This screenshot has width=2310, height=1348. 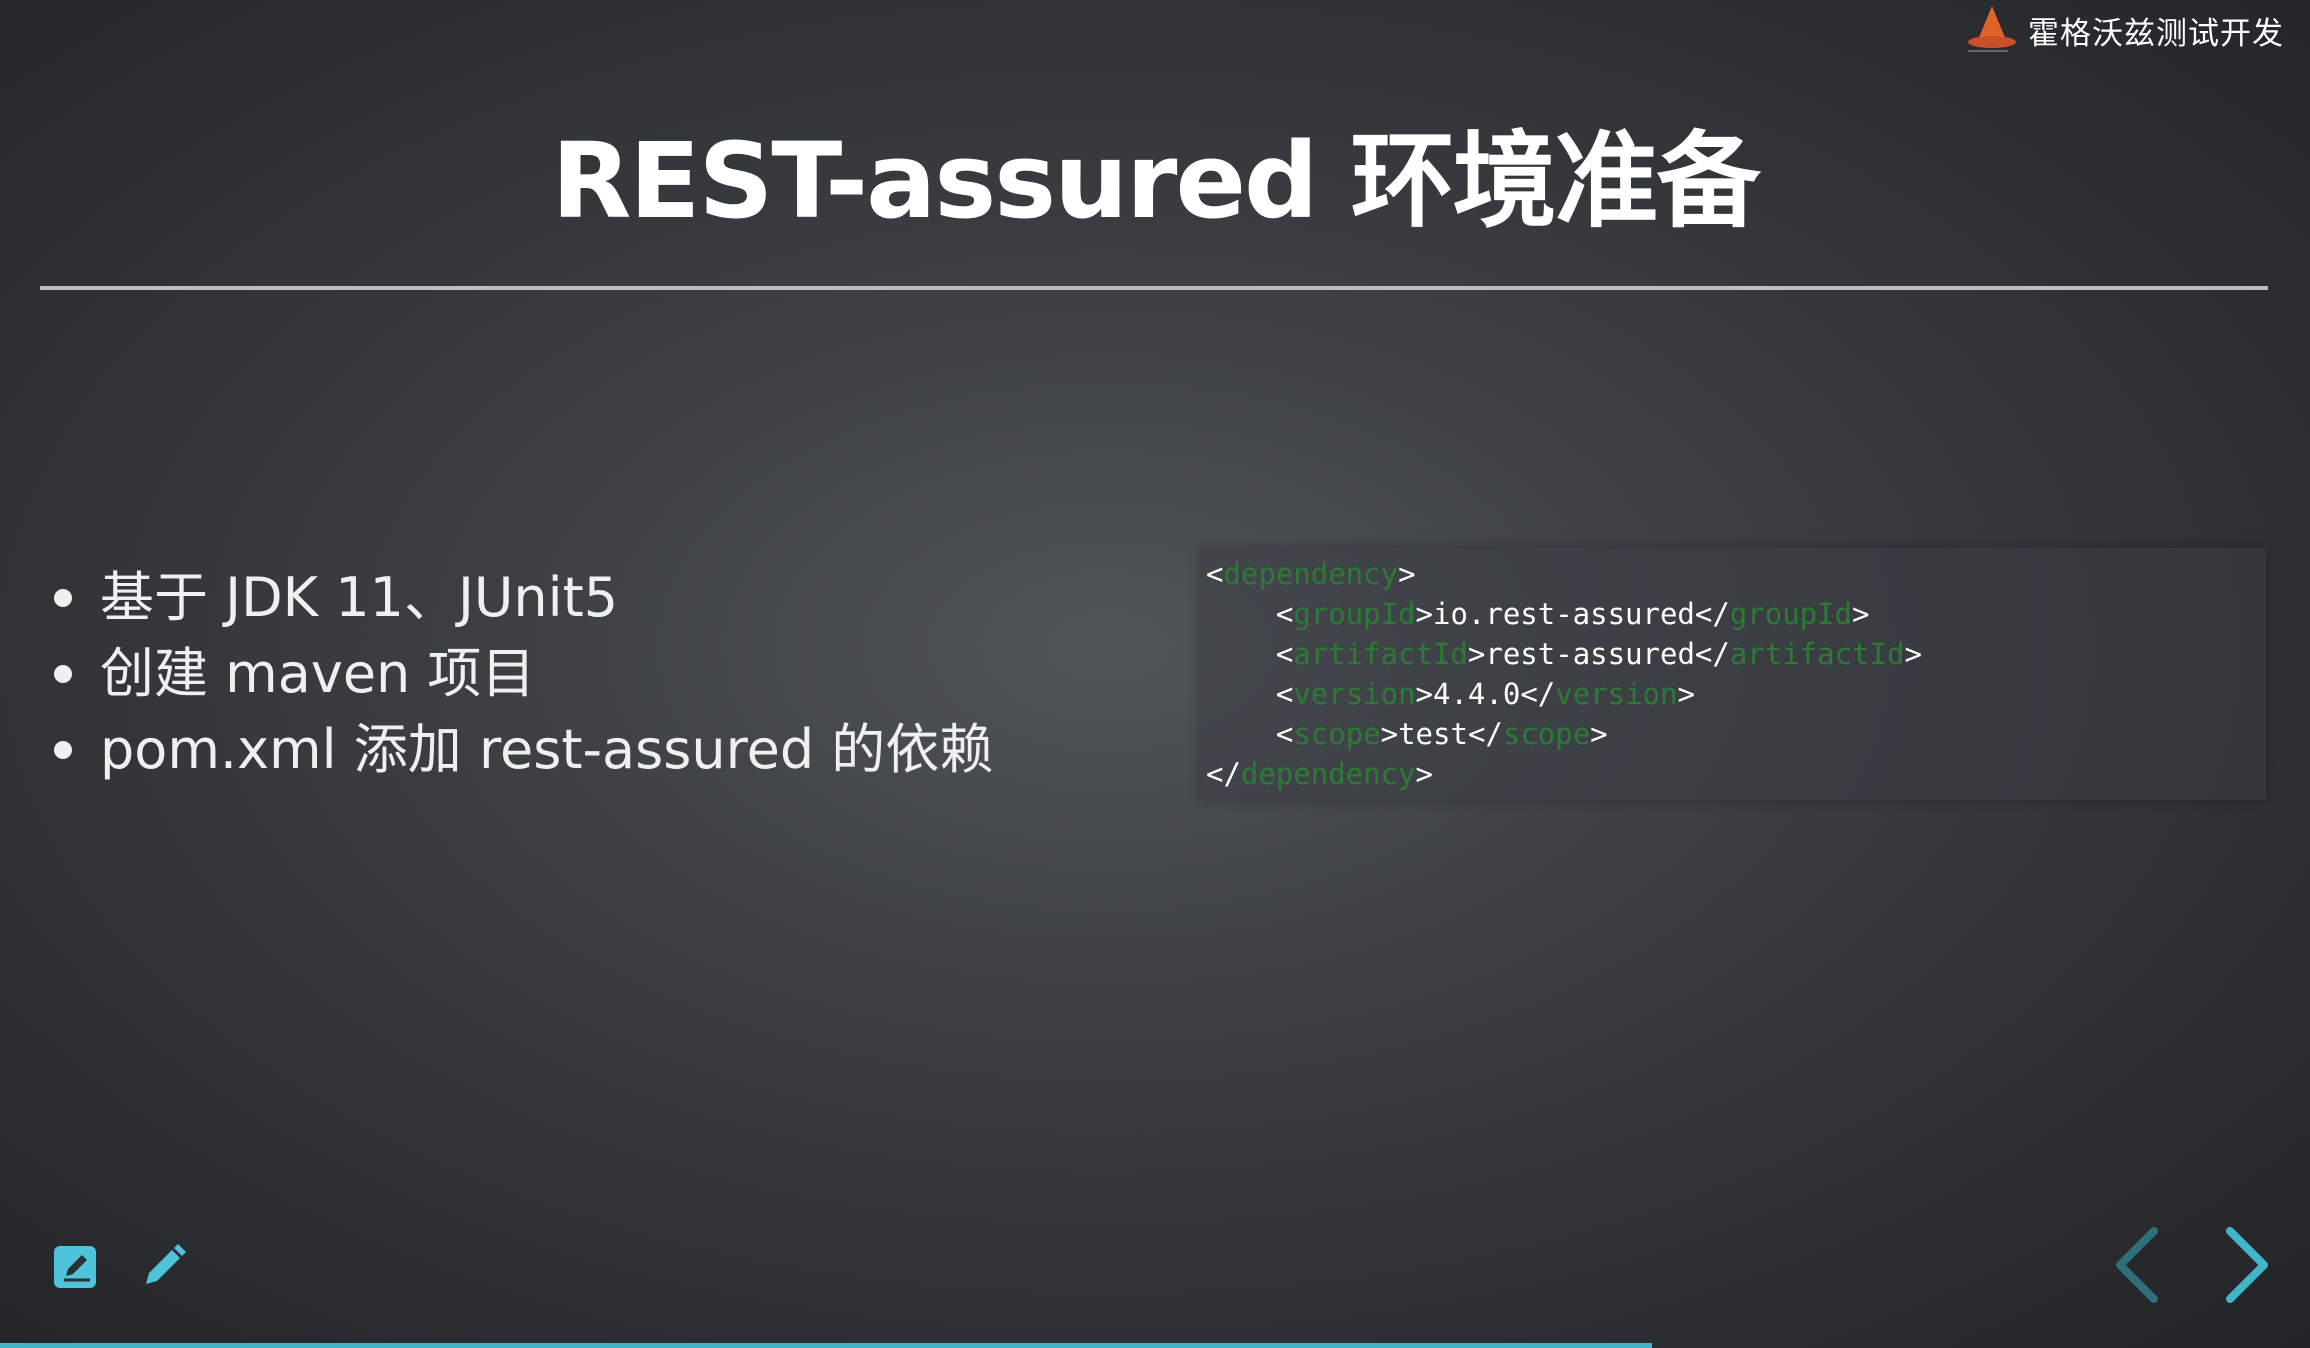 What do you see at coordinates (1485, 694) in the screenshot?
I see `code-line: <version>4.4.0</version>` at bounding box center [1485, 694].